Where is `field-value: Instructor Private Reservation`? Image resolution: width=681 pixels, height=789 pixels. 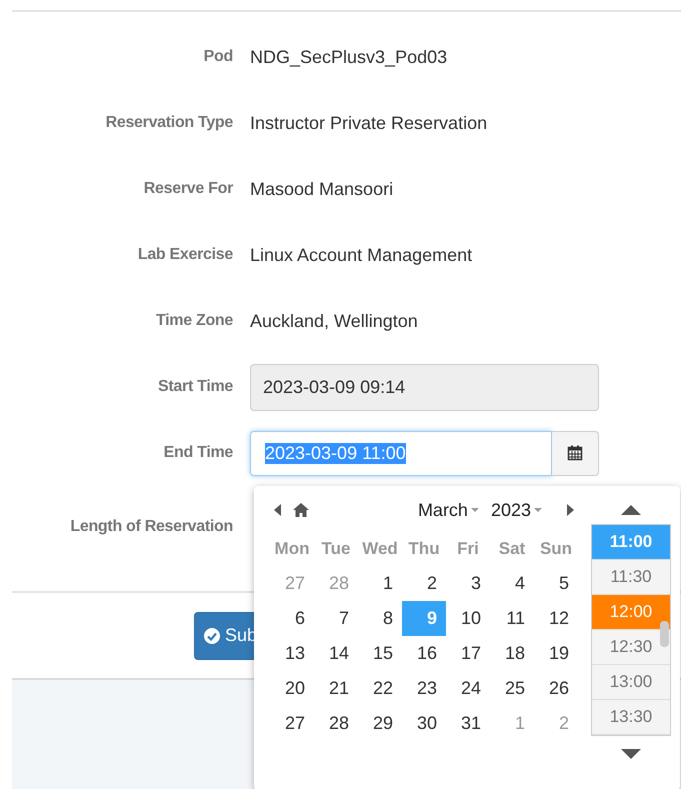 field-value: Instructor Private Reservation is located at coordinates (369, 123).